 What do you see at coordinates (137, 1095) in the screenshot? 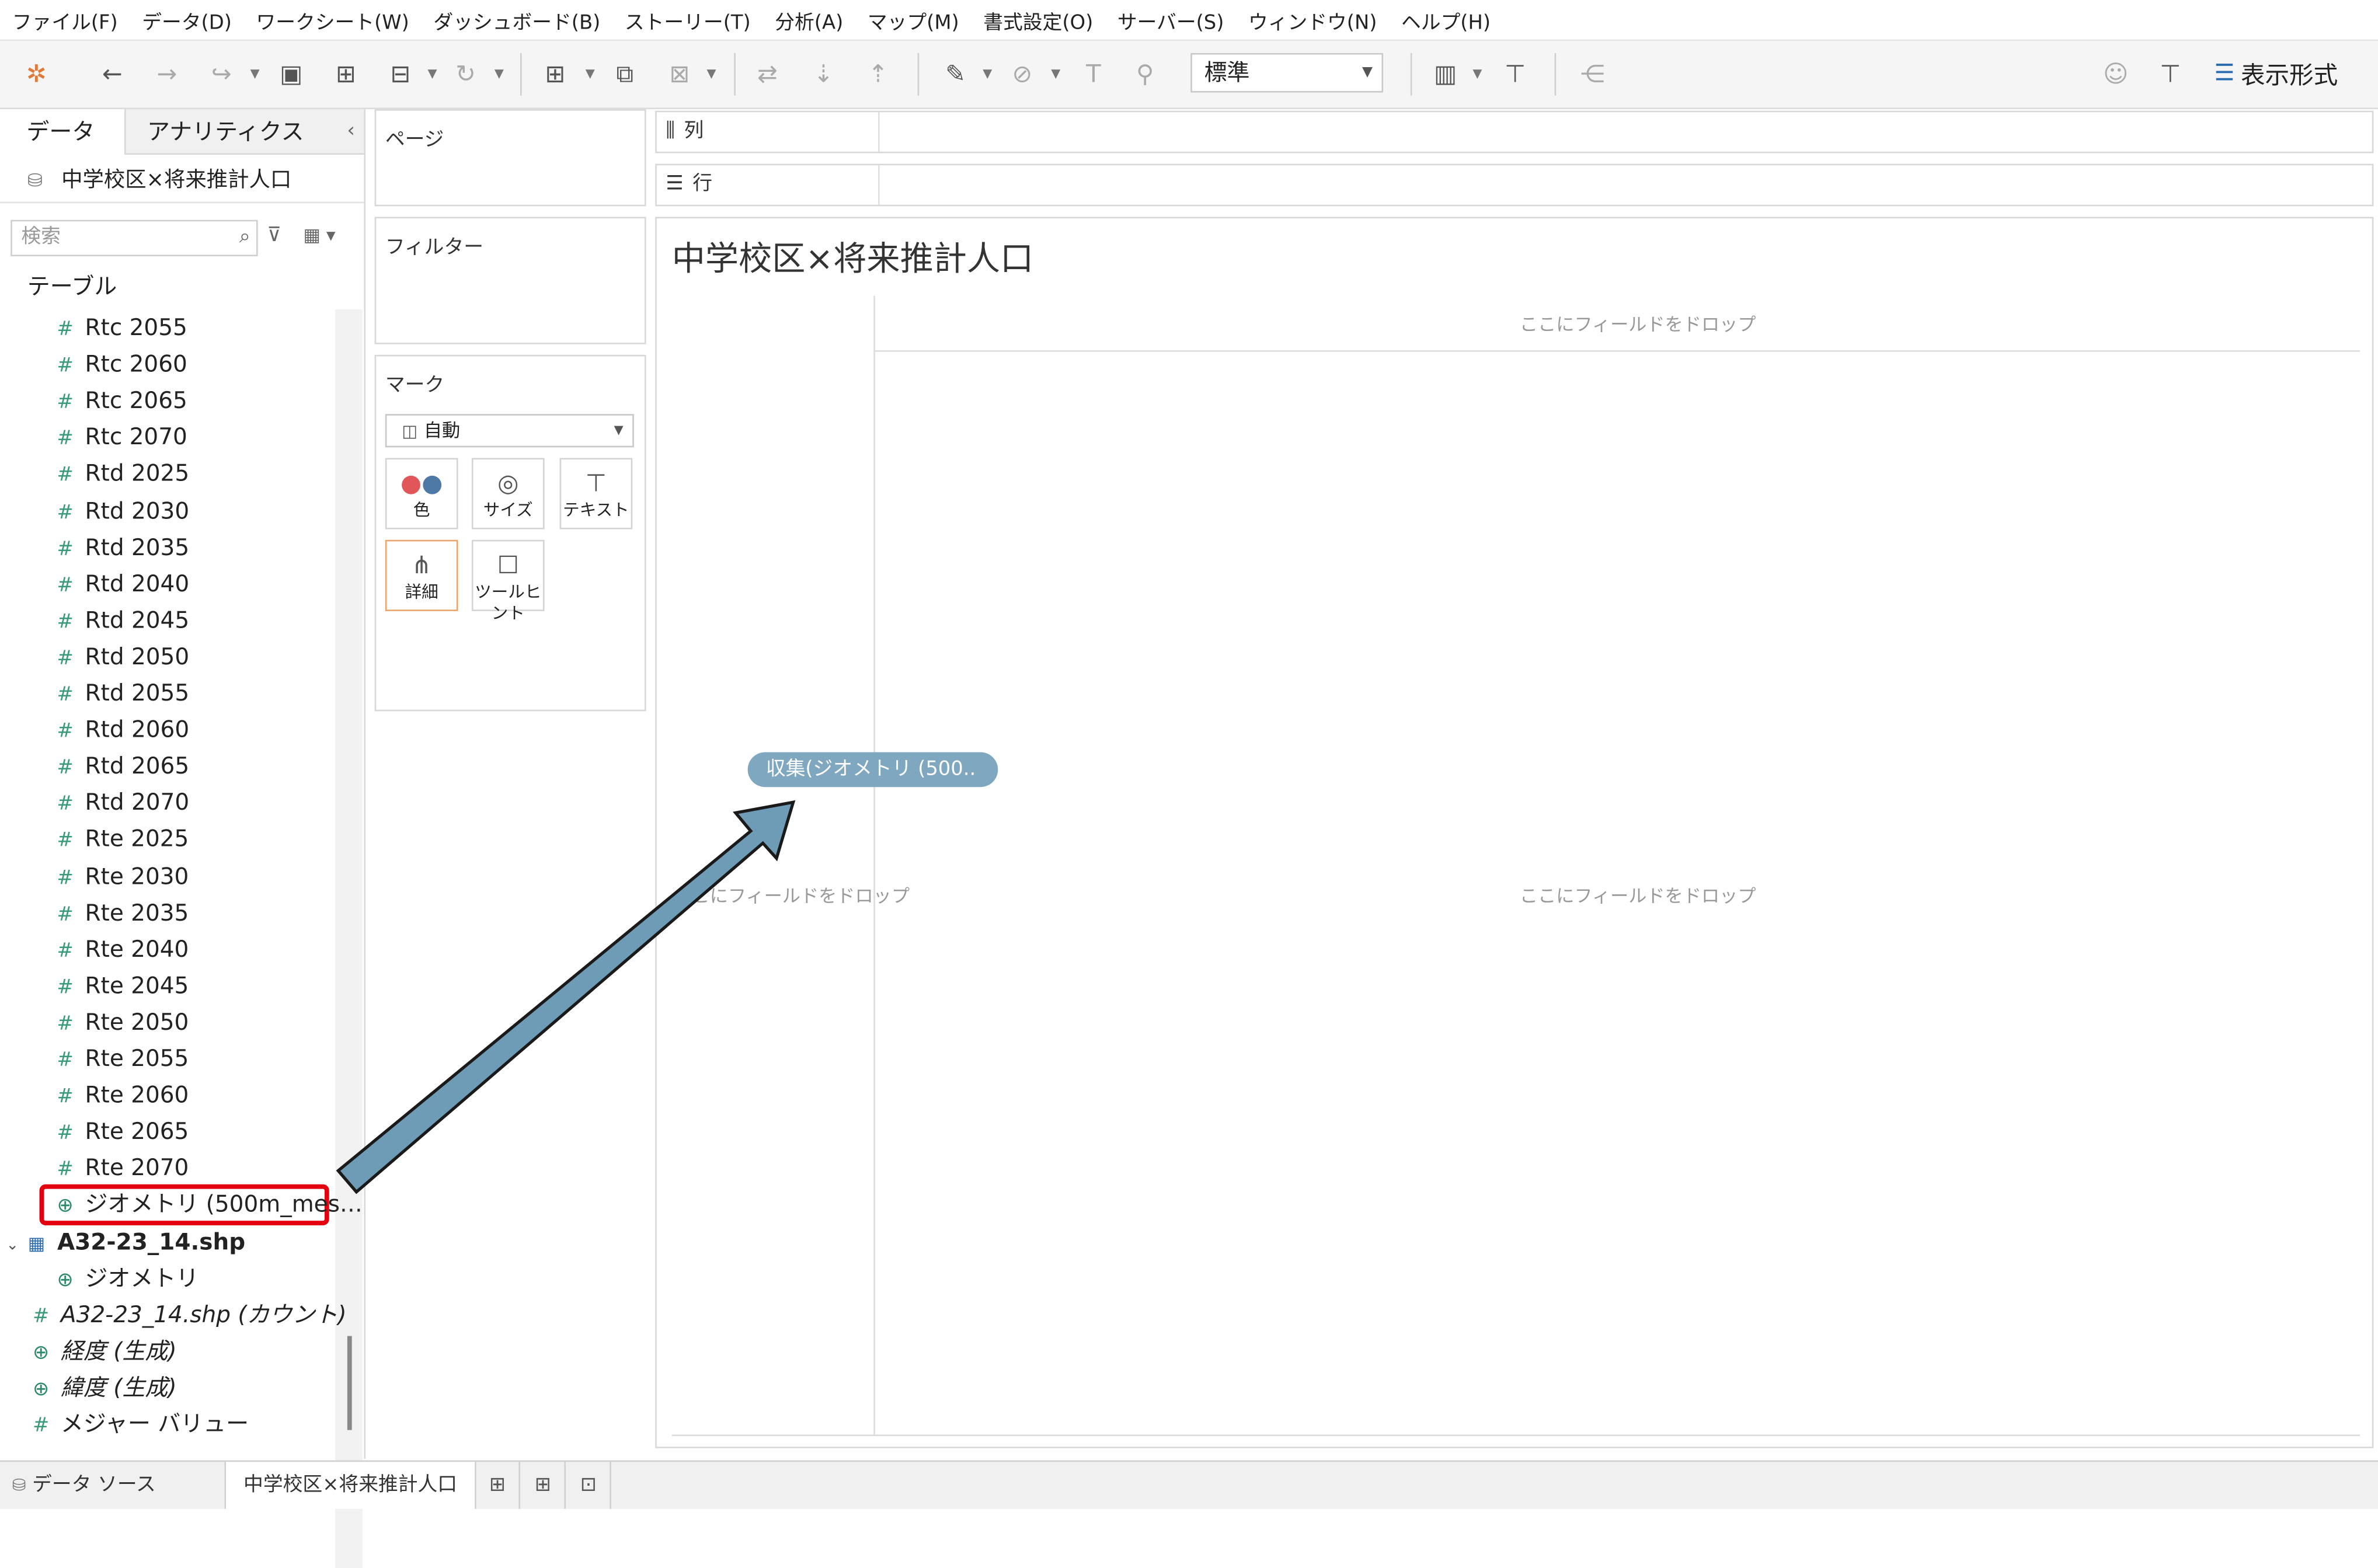
I see `field-label: Rte 2060` at bounding box center [137, 1095].